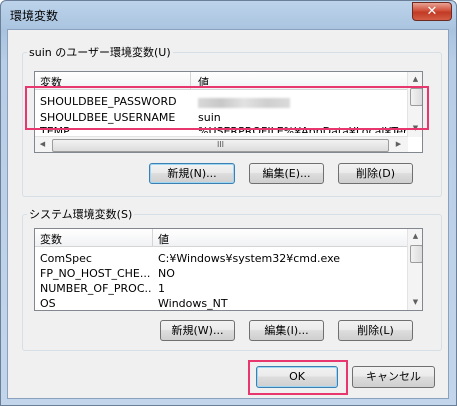  What do you see at coordinates (100, 52) in the screenshot?
I see `user-variables-label: suin のユーザー環境変数(U)` at bounding box center [100, 52].